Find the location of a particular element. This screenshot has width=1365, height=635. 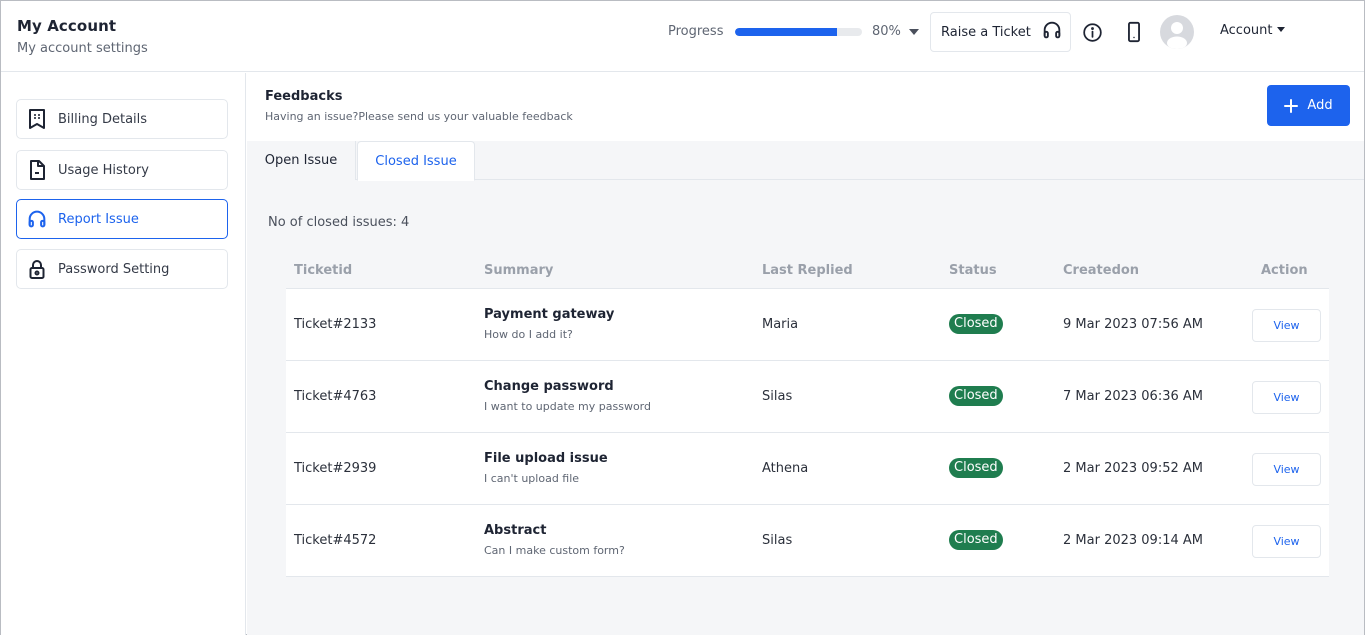

lock-icon is located at coordinates (37, 269).